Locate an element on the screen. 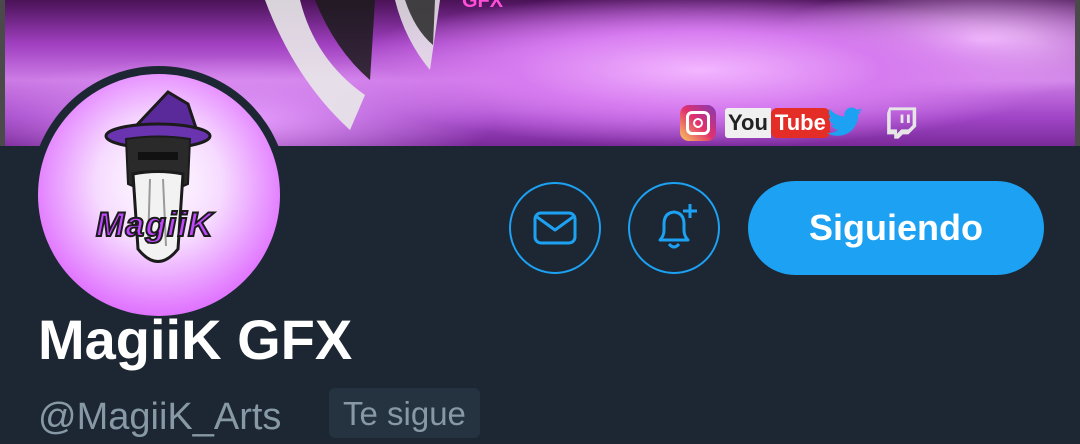 The width and height of the screenshot is (1080, 444). avatar: MagiiK is located at coordinates (159, 195).